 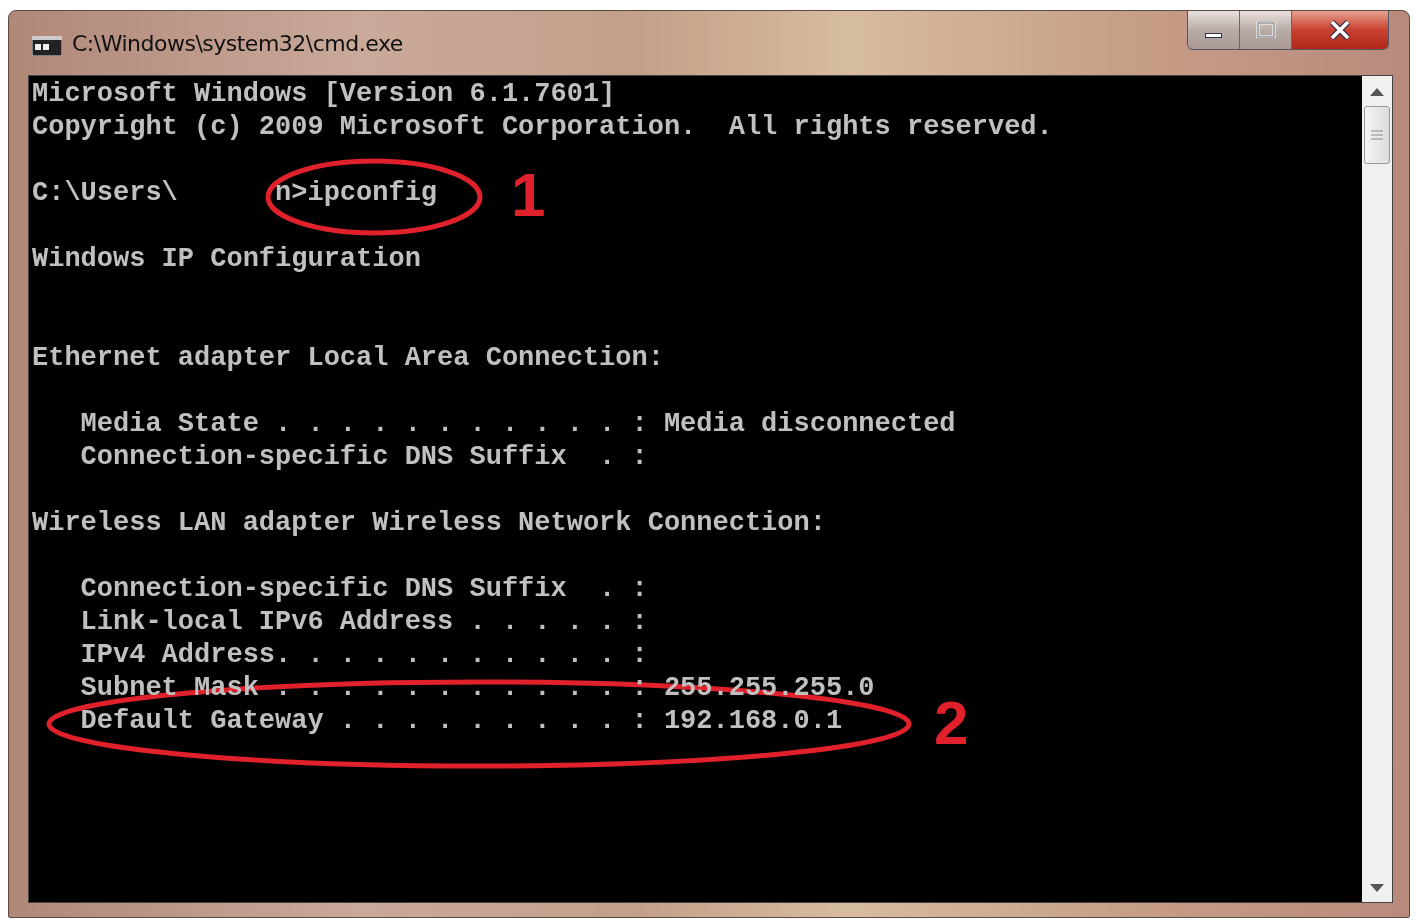 What do you see at coordinates (1377, 92) in the screenshot?
I see `scroll-up-icon` at bounding box center [1377, 92].